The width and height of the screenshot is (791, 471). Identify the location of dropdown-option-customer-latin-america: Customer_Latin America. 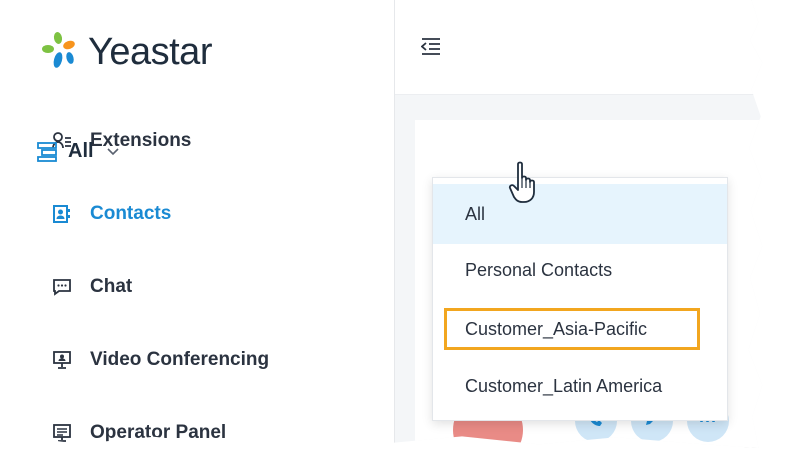
(580, 386).